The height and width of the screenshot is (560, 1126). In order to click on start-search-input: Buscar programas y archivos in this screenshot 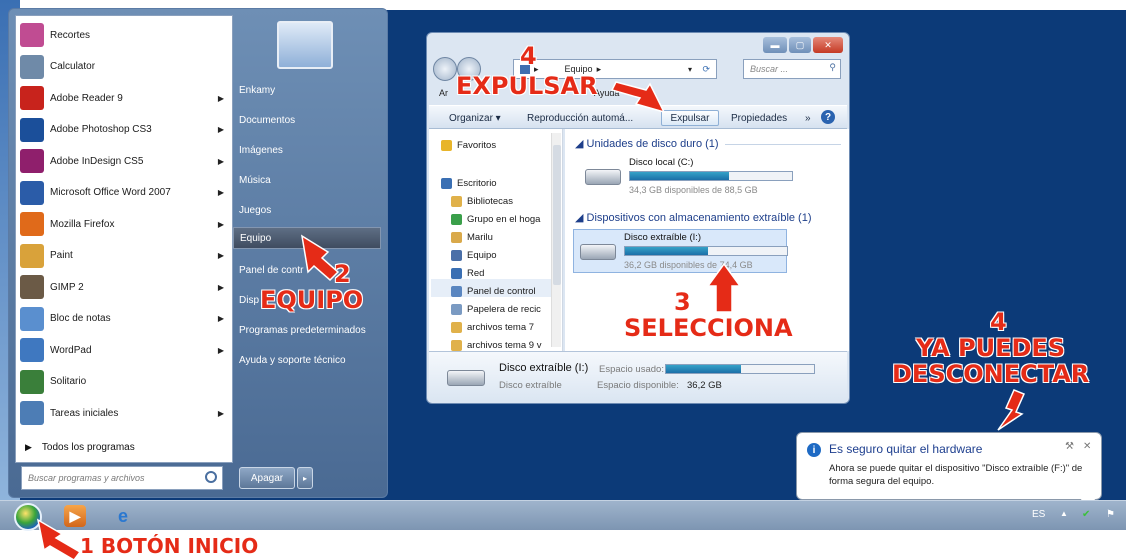, I will do `click(122, 478)`.